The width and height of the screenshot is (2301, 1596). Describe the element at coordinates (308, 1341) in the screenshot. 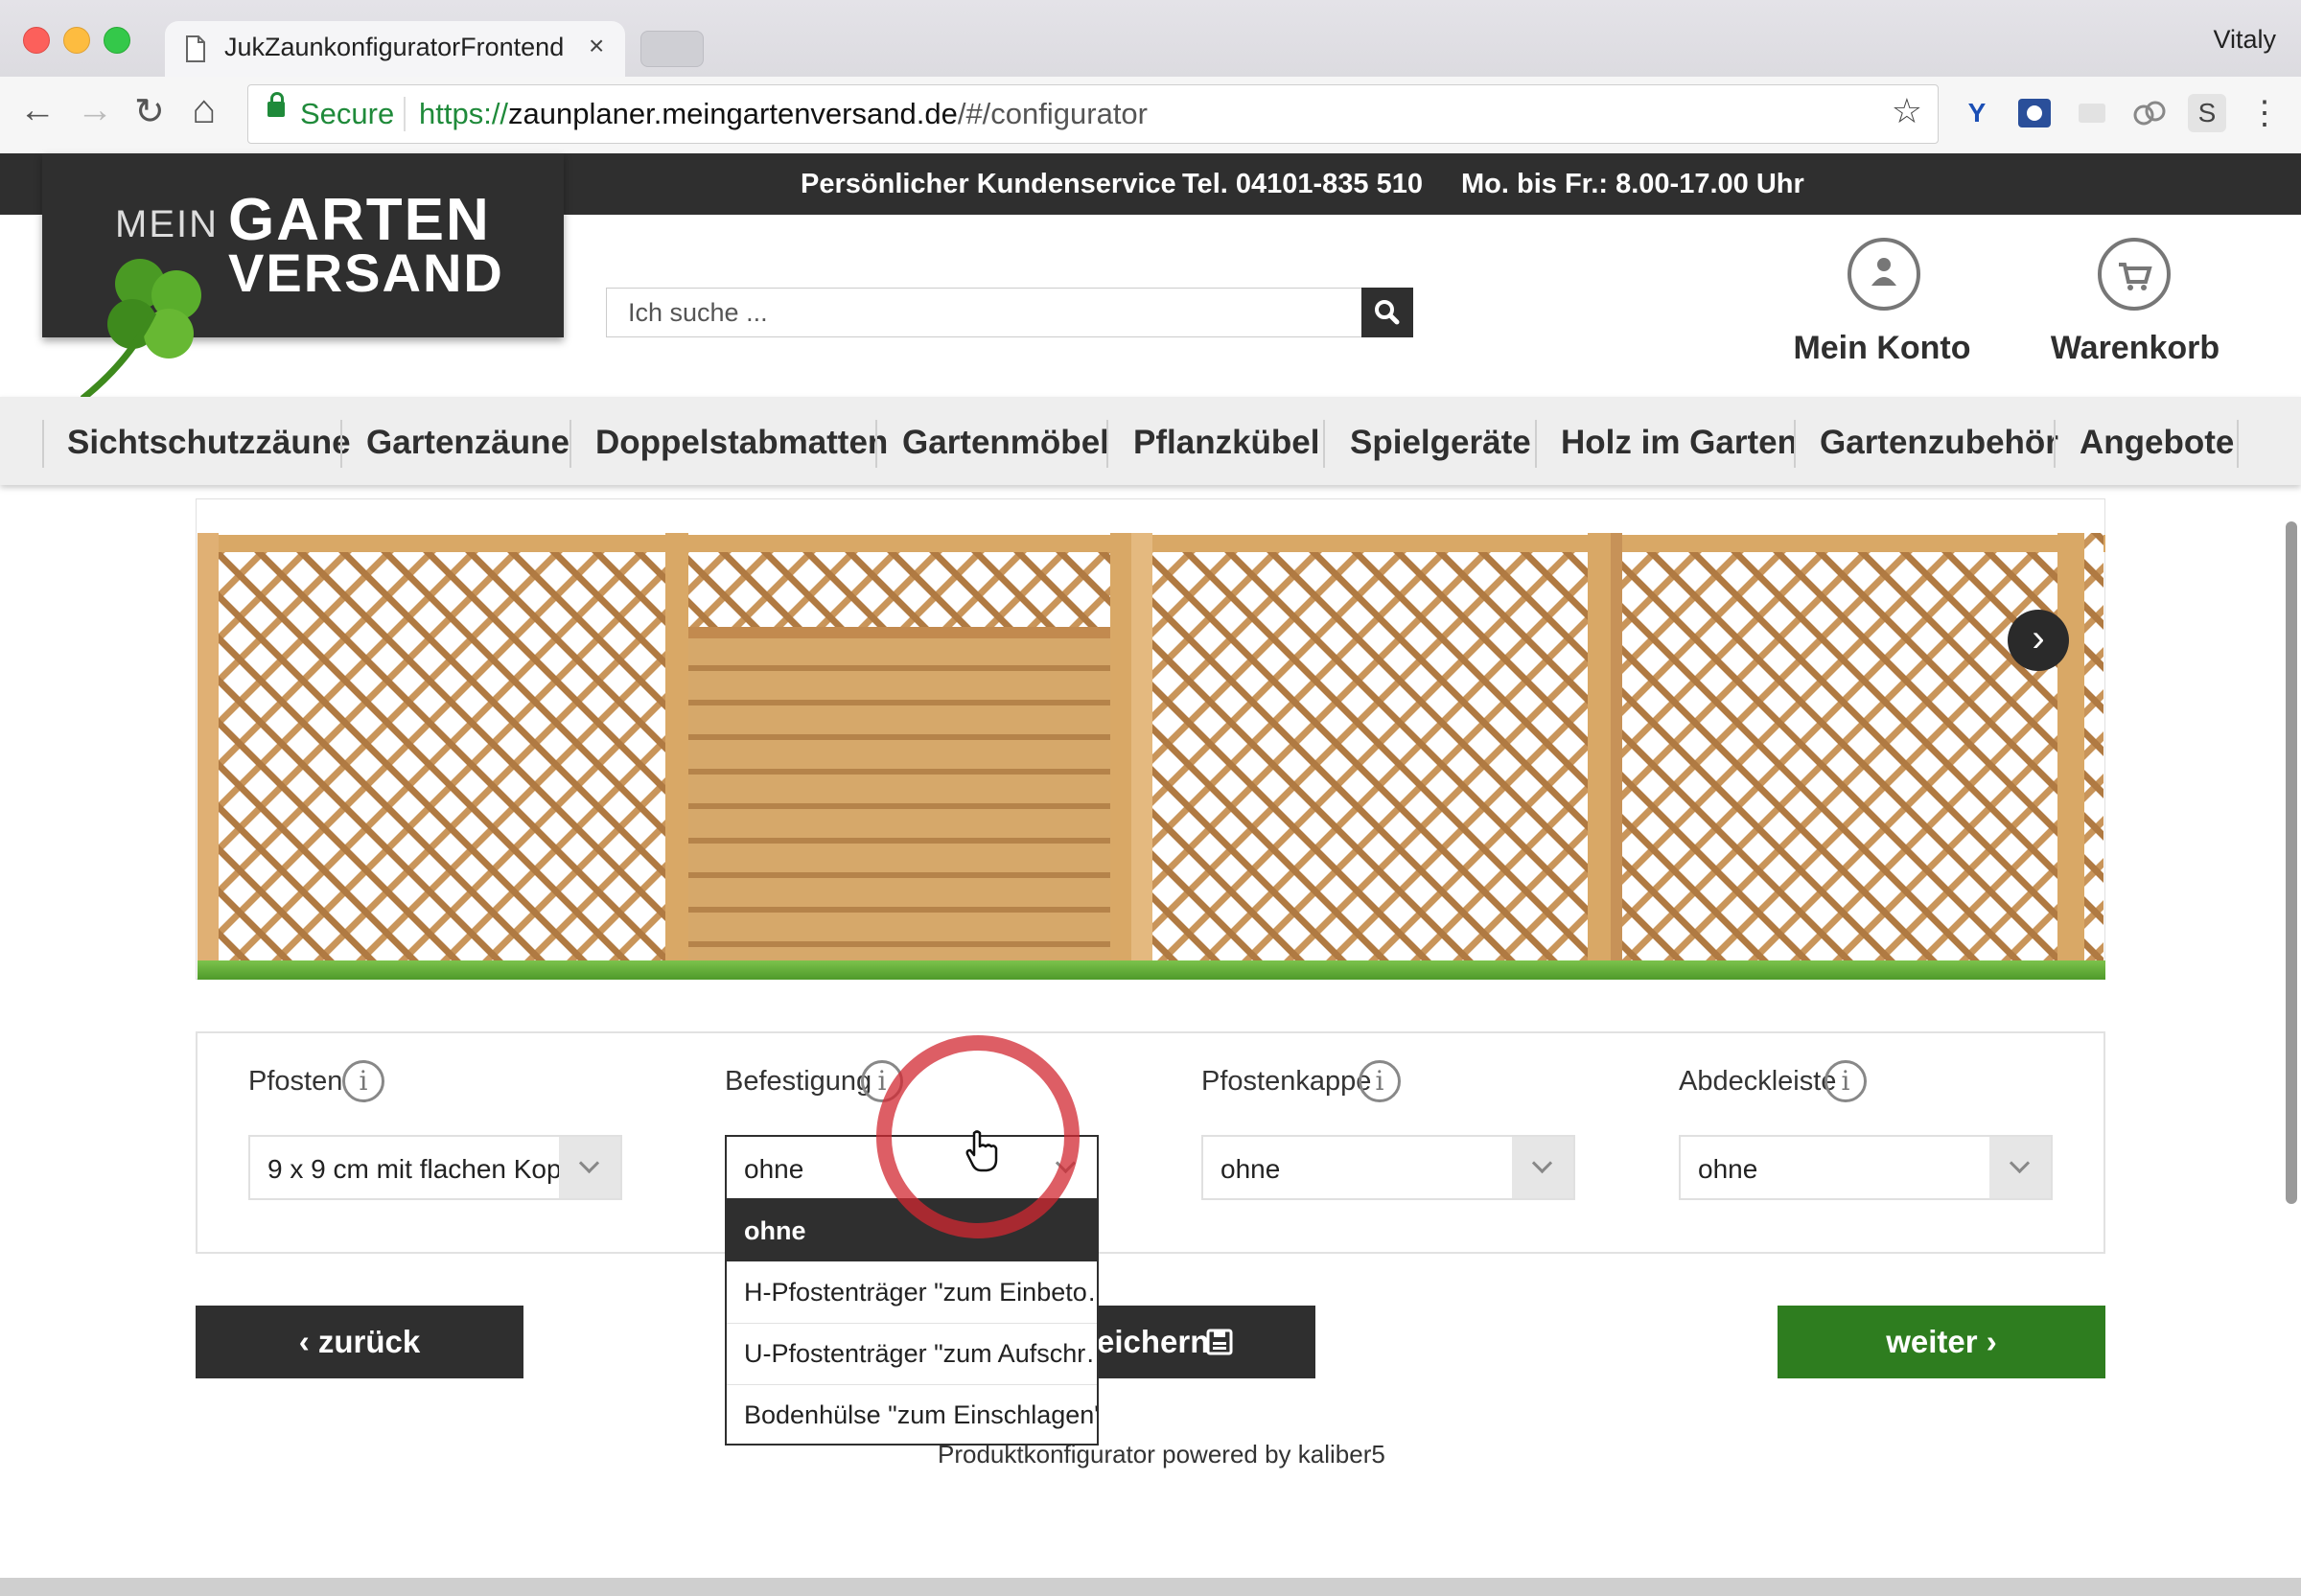

I see `chevron-left-icon: ‹` at that location.